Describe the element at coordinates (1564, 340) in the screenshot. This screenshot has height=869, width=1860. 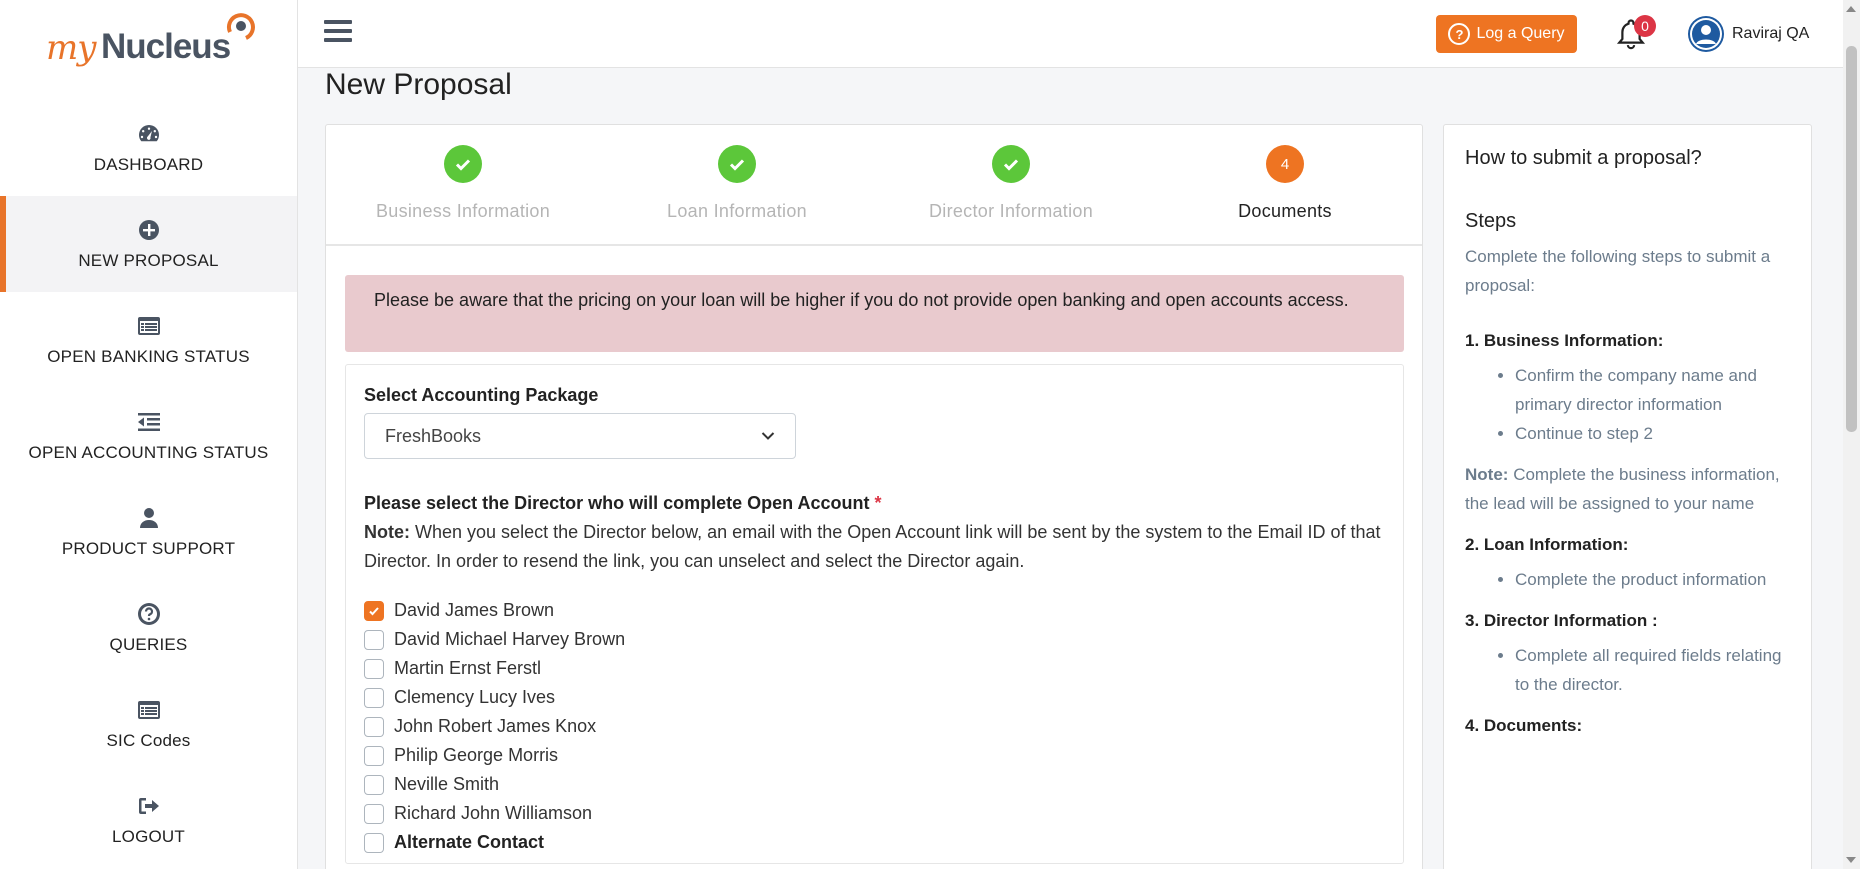
I see `help-step-1-title: 1. Business Information:` at that location.